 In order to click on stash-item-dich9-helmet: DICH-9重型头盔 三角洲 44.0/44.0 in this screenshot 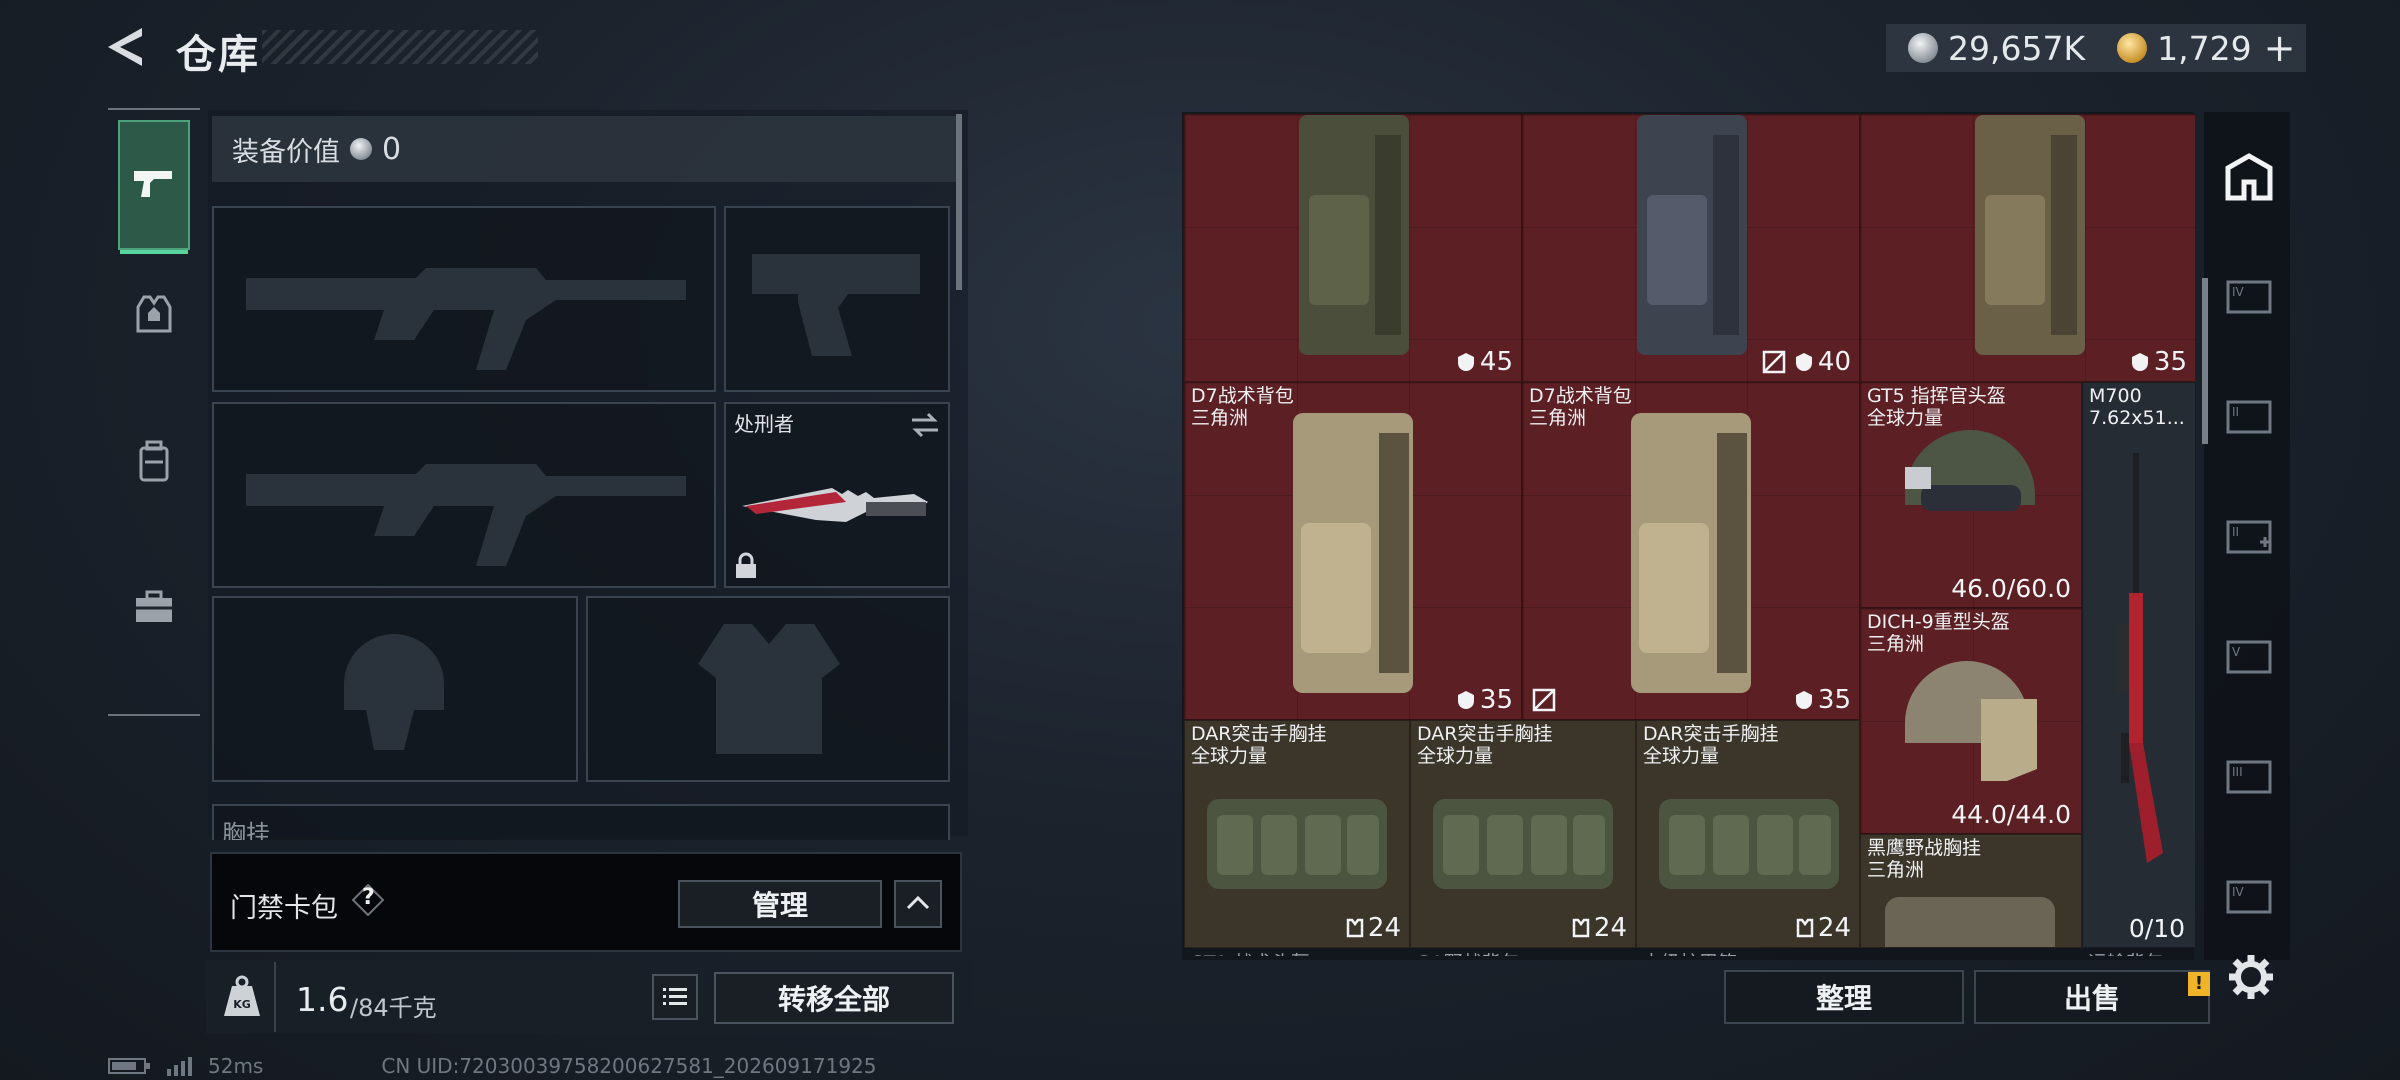, I will do `click(1971, 721)`.